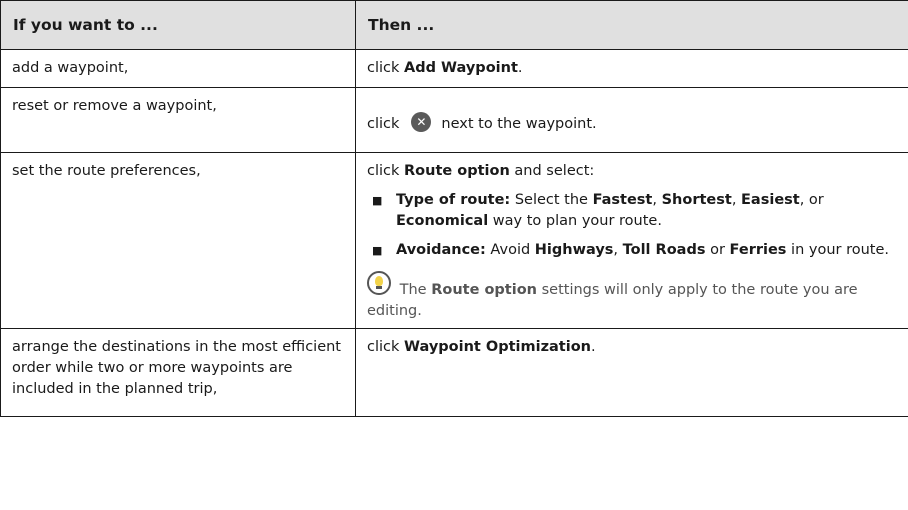  I want to click on add-waypoint-term: Add Waypoint, so click(461, 68).